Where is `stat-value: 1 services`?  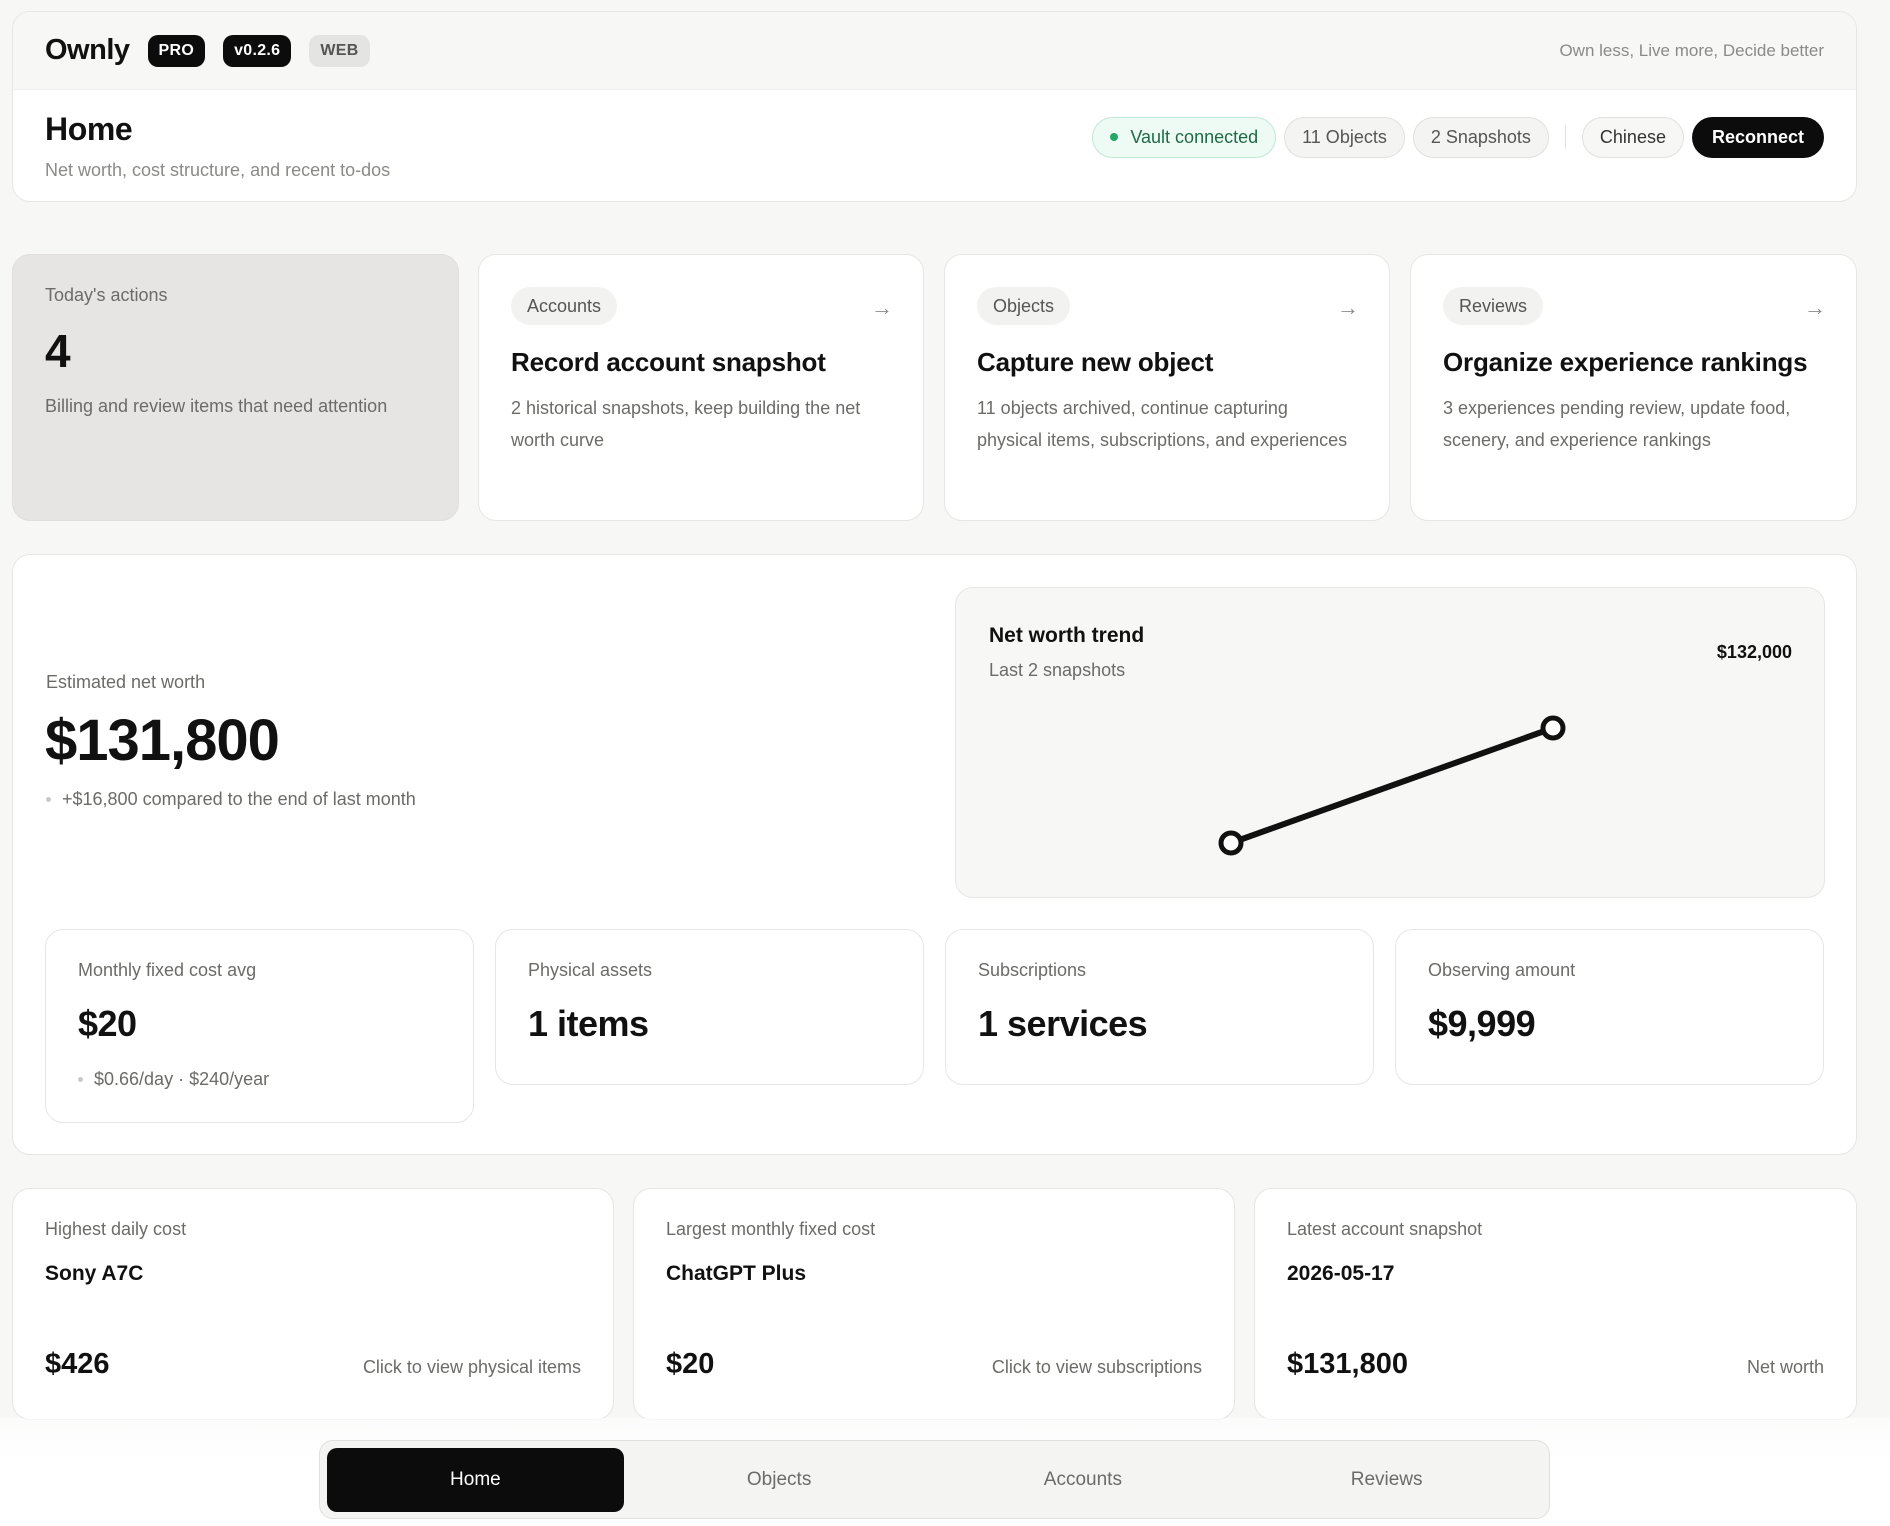
stat-value: 1 services is located at coordinates (1063, 1023).